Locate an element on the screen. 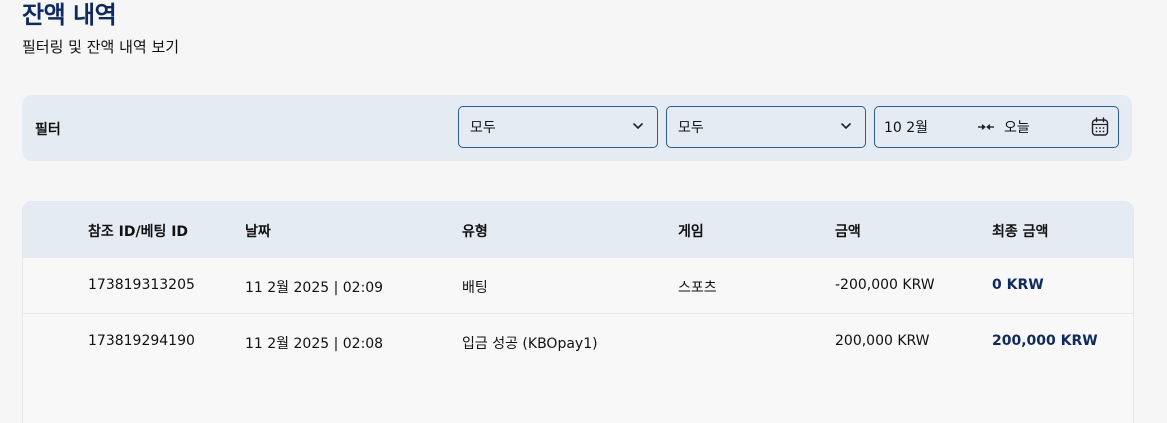 The image size is (1167, 423). cell-date: 11 2월 2025 | 02:09 is located at coordinates (314, 288).